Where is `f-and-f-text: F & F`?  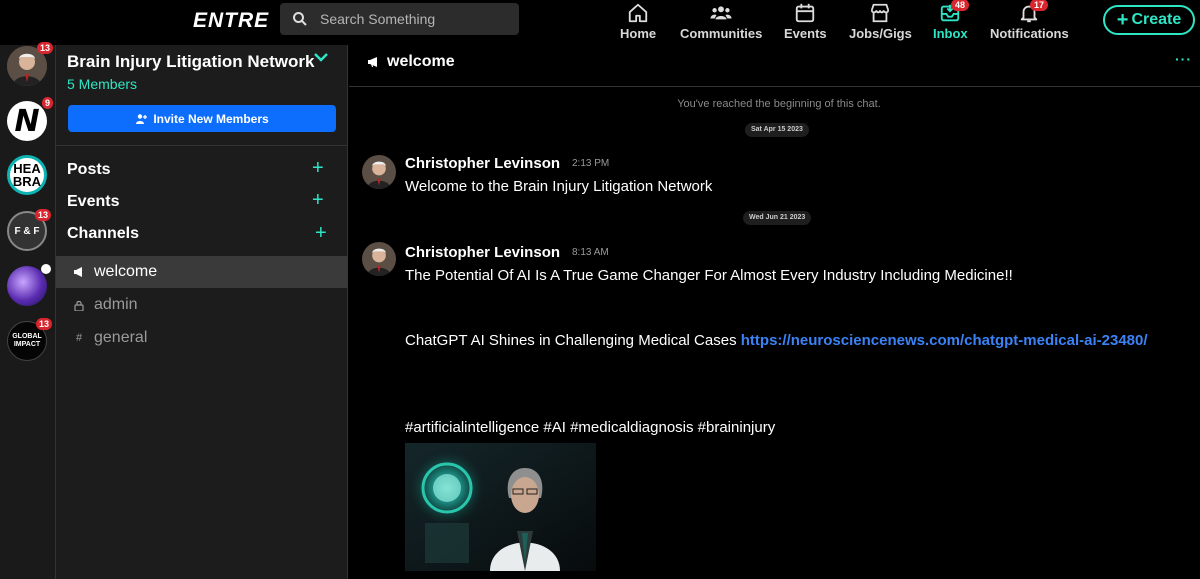
f-and-f-text: F & F is located at coordinates (27, 231).